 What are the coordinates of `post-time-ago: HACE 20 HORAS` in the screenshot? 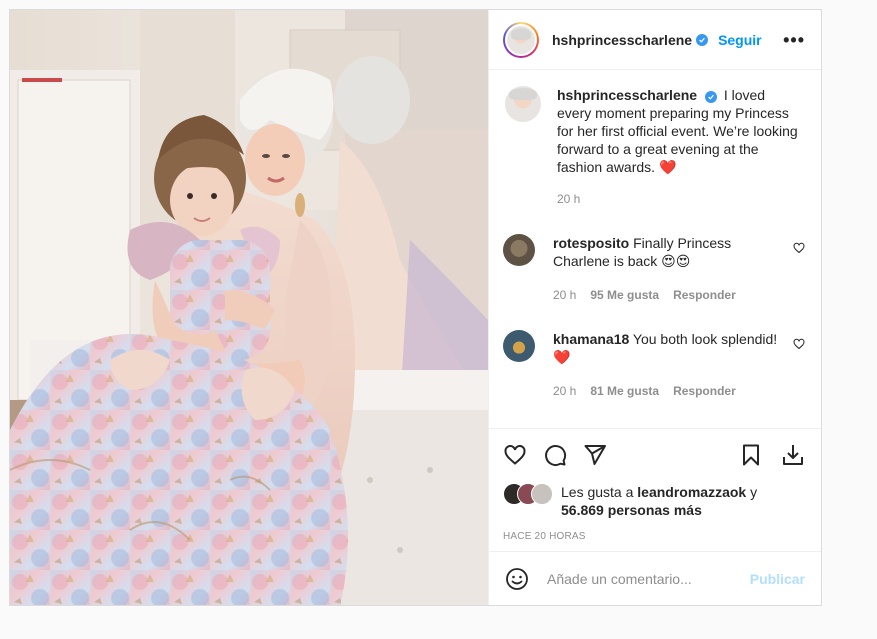 It's located at (654, 536).